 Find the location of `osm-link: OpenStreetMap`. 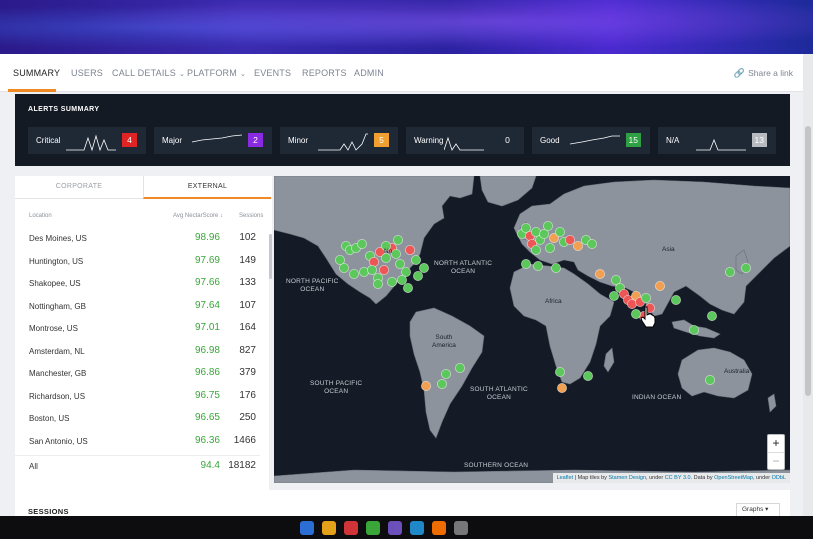

osm-link: OpenStreetMap is located at coordinates (733, 478).